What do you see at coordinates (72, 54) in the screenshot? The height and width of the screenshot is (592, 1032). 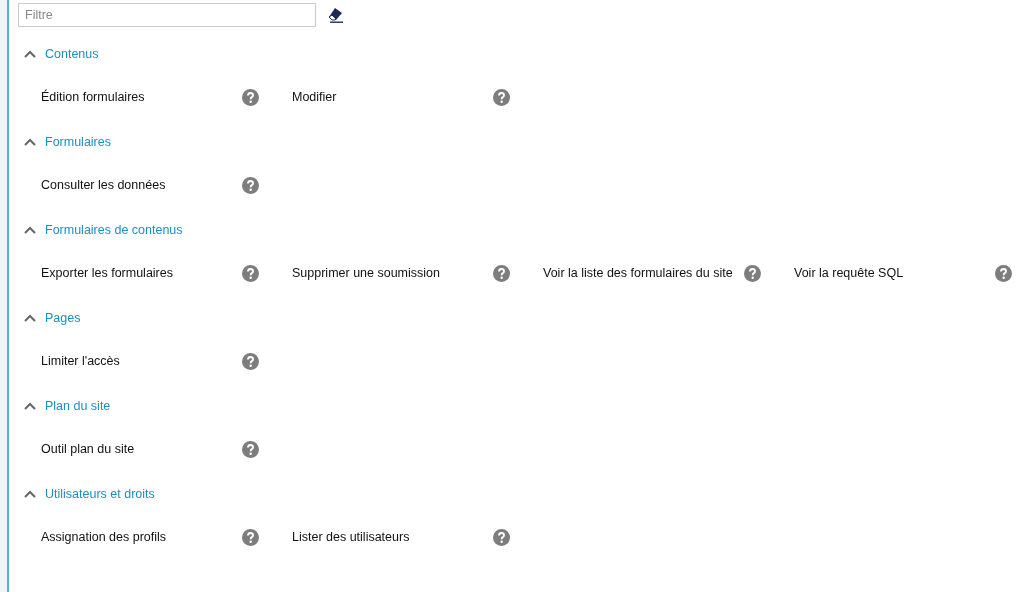 I see `section-title: Contenus` at bounding box center [72, 54].